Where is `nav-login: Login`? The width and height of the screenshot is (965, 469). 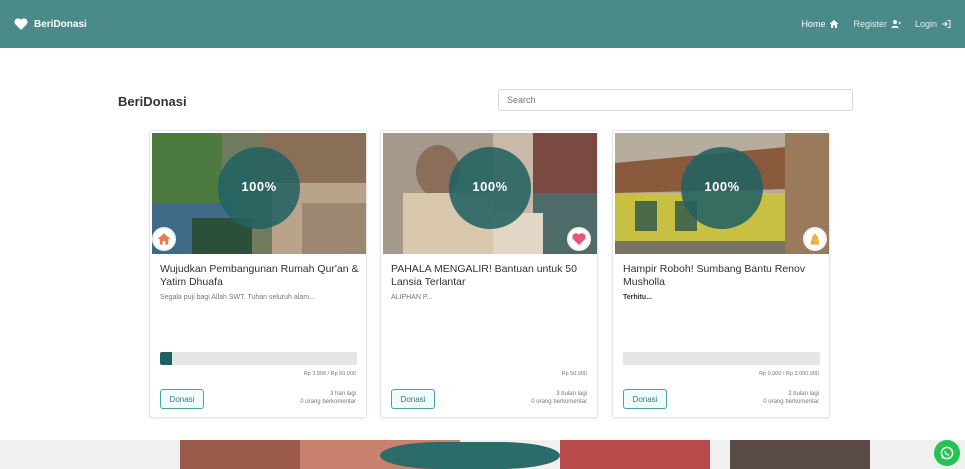
nav-login: Login is located at coordinates (933, 24).